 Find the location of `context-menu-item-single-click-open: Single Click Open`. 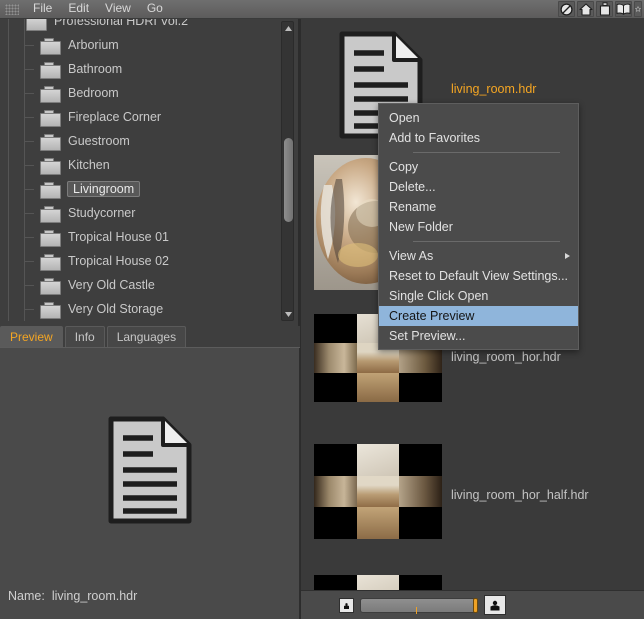

context-menu-item-single-click-open: Single Click Open is located at coordinates (478, 296).